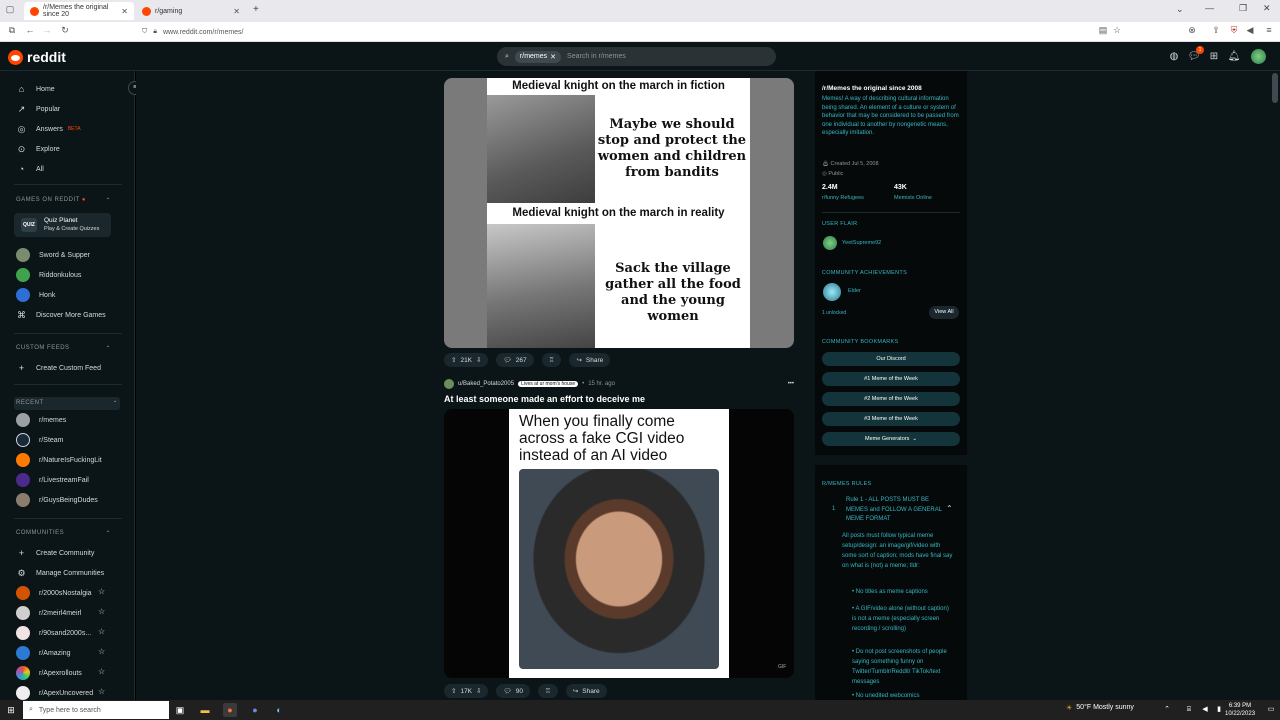  What do you see at coordinates (1205, 710) in the screenshot?
I see `volume-icon: ◀` at bounding box center [1205, 710].